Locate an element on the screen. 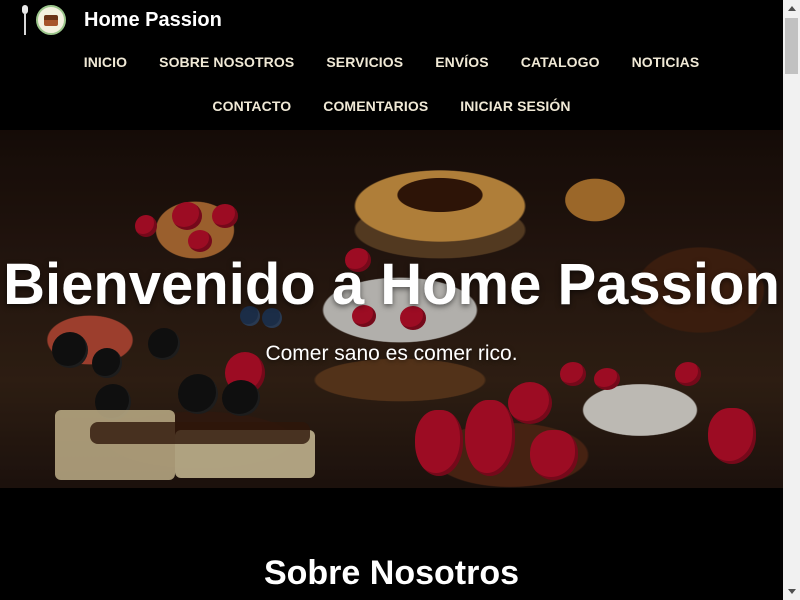  main-nav-row-2: CONTACTO COMENTARIOS INICIAR SESIÓN is located at coordinates (391, 106).